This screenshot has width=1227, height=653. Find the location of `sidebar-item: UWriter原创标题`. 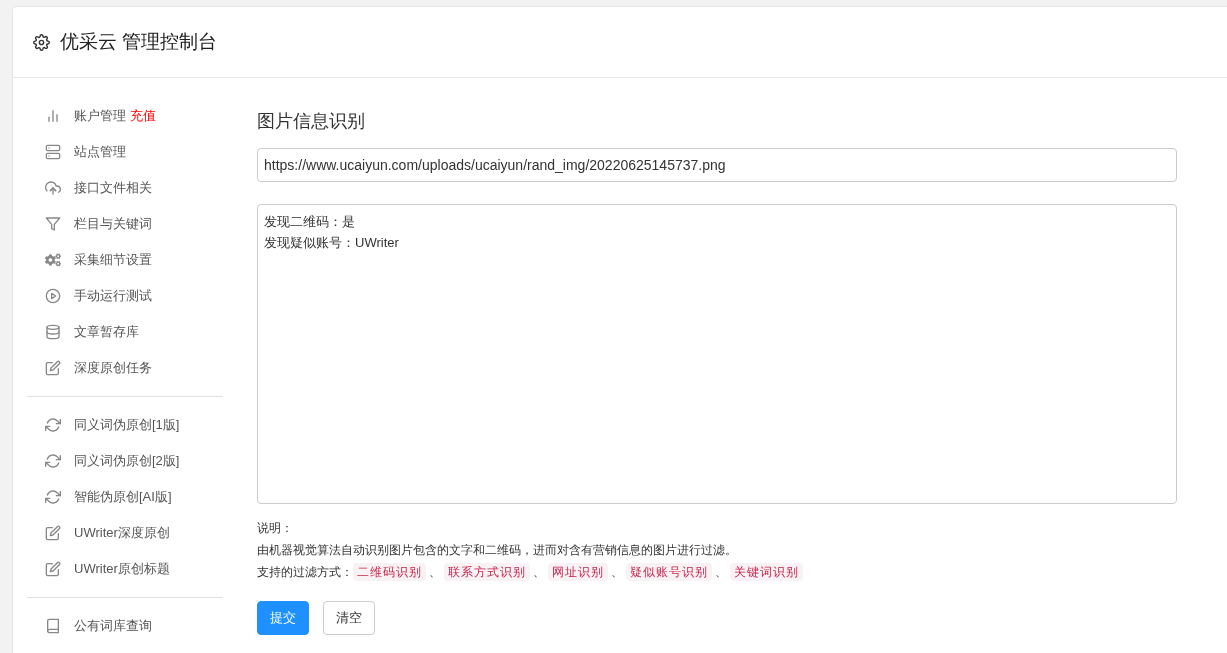

sidebar-item: UWriter原创标题 is located at coordinates (122, 569).